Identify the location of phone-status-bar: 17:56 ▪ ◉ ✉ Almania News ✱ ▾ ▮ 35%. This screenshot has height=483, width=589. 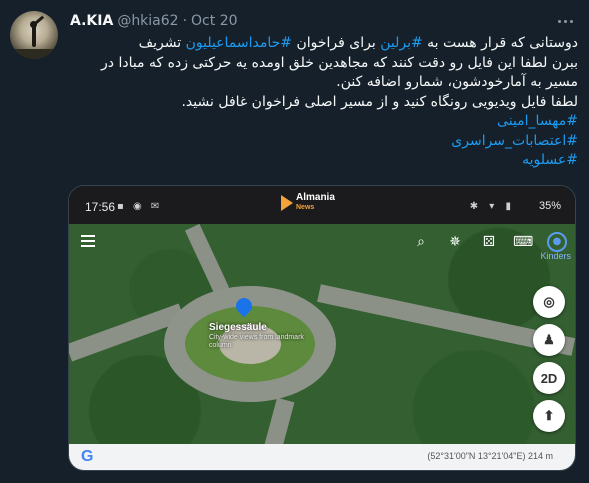
(322, 205).